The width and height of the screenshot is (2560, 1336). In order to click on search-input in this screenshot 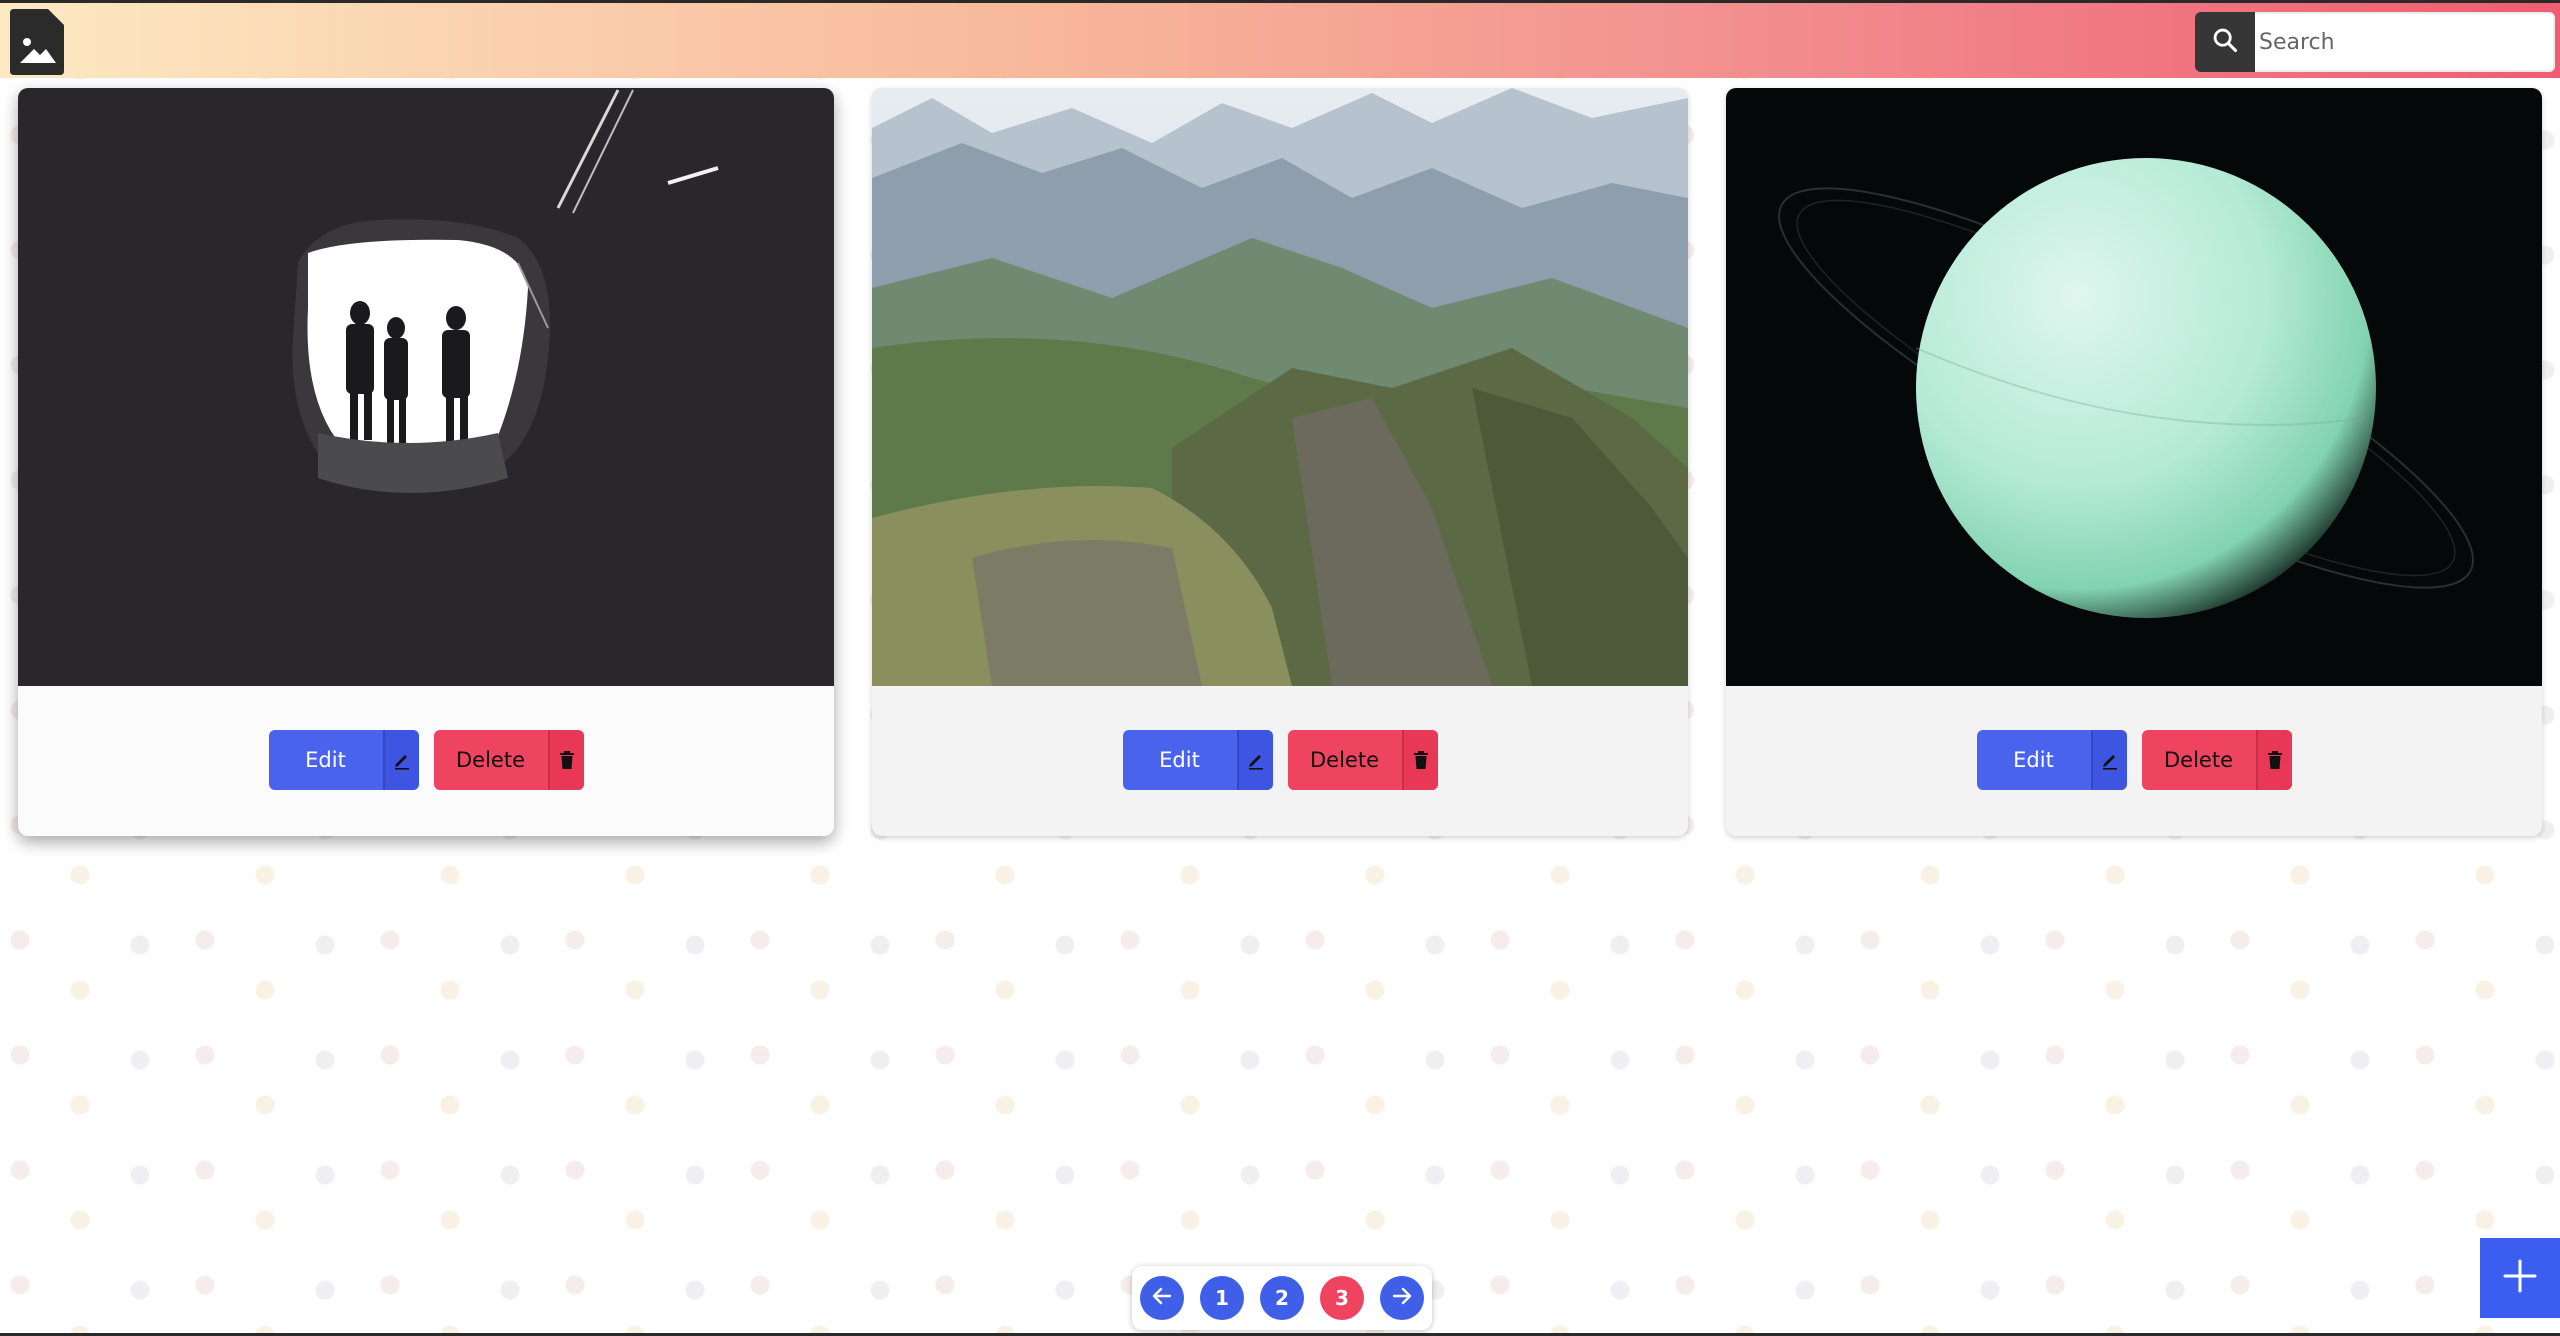, I will do `click(2405, 42)`.